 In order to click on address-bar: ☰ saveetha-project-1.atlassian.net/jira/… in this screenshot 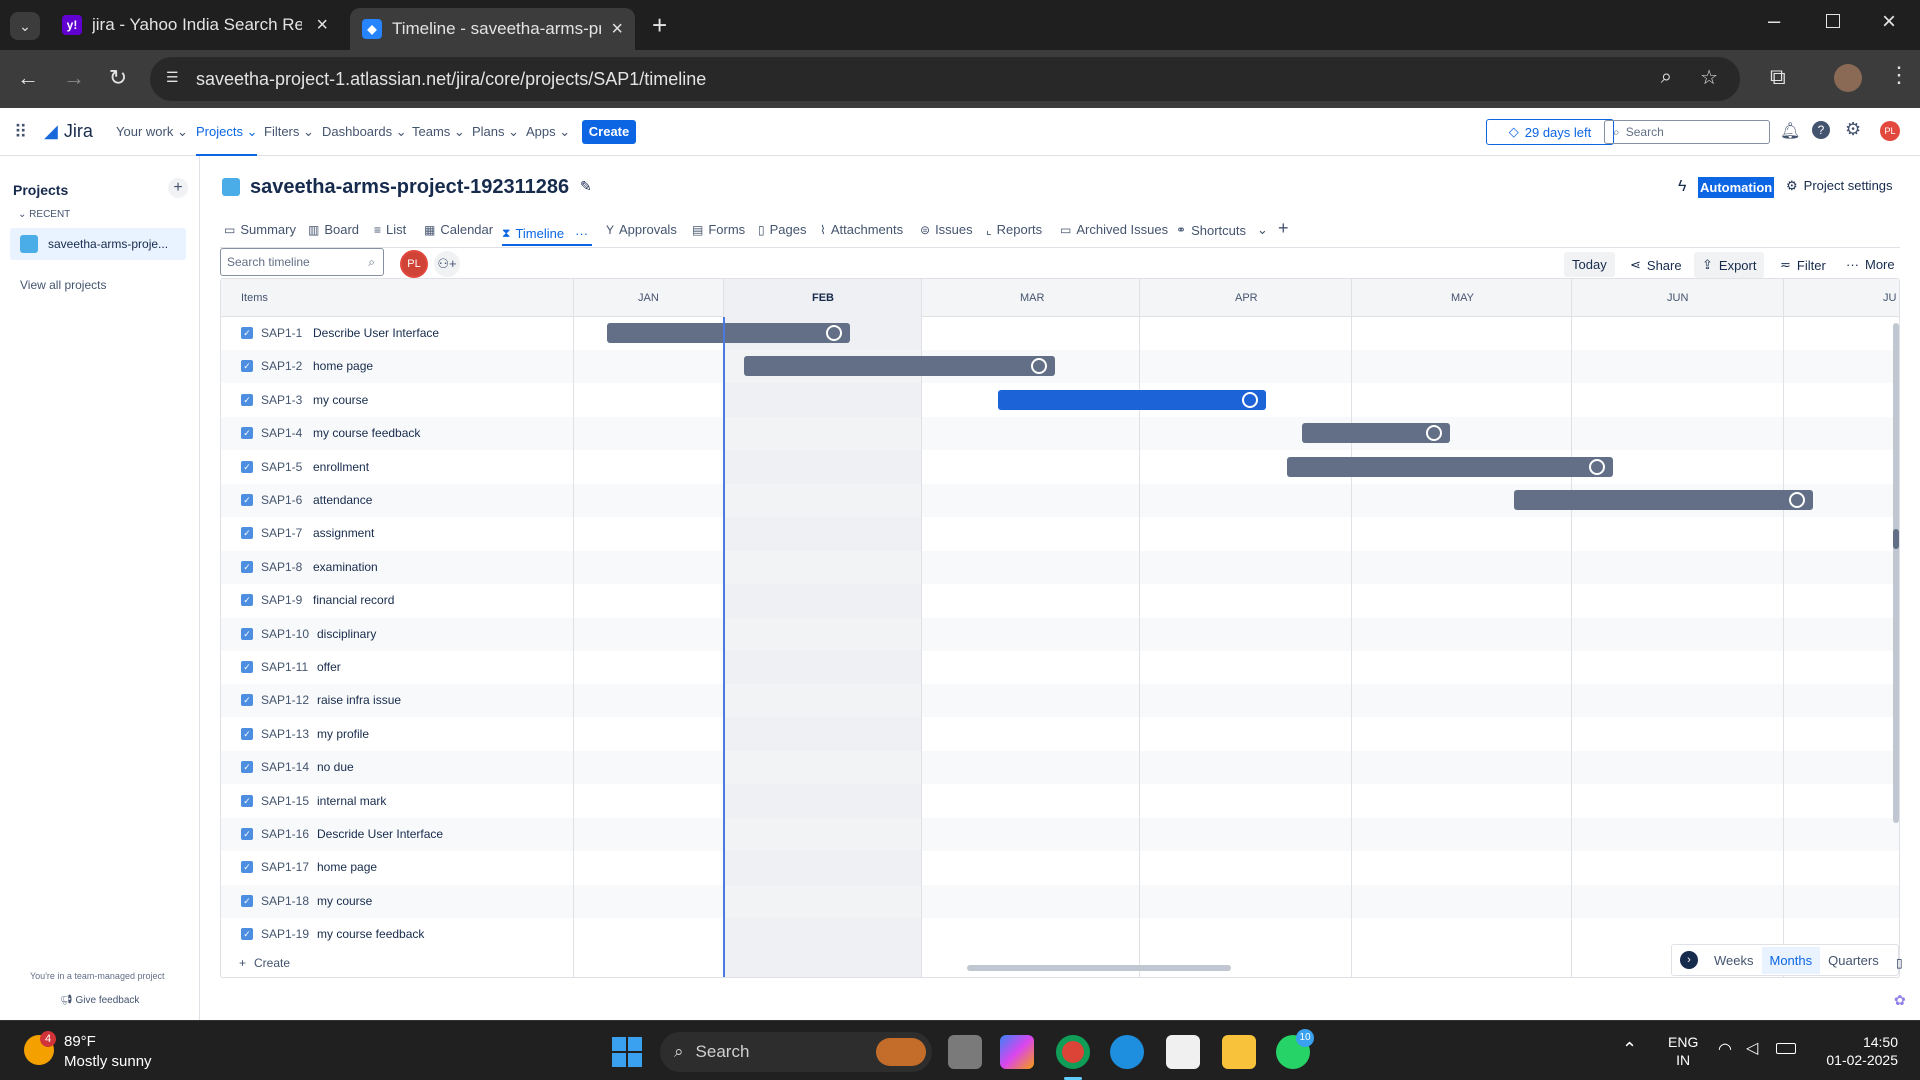, I will do `click(945, 79)`.